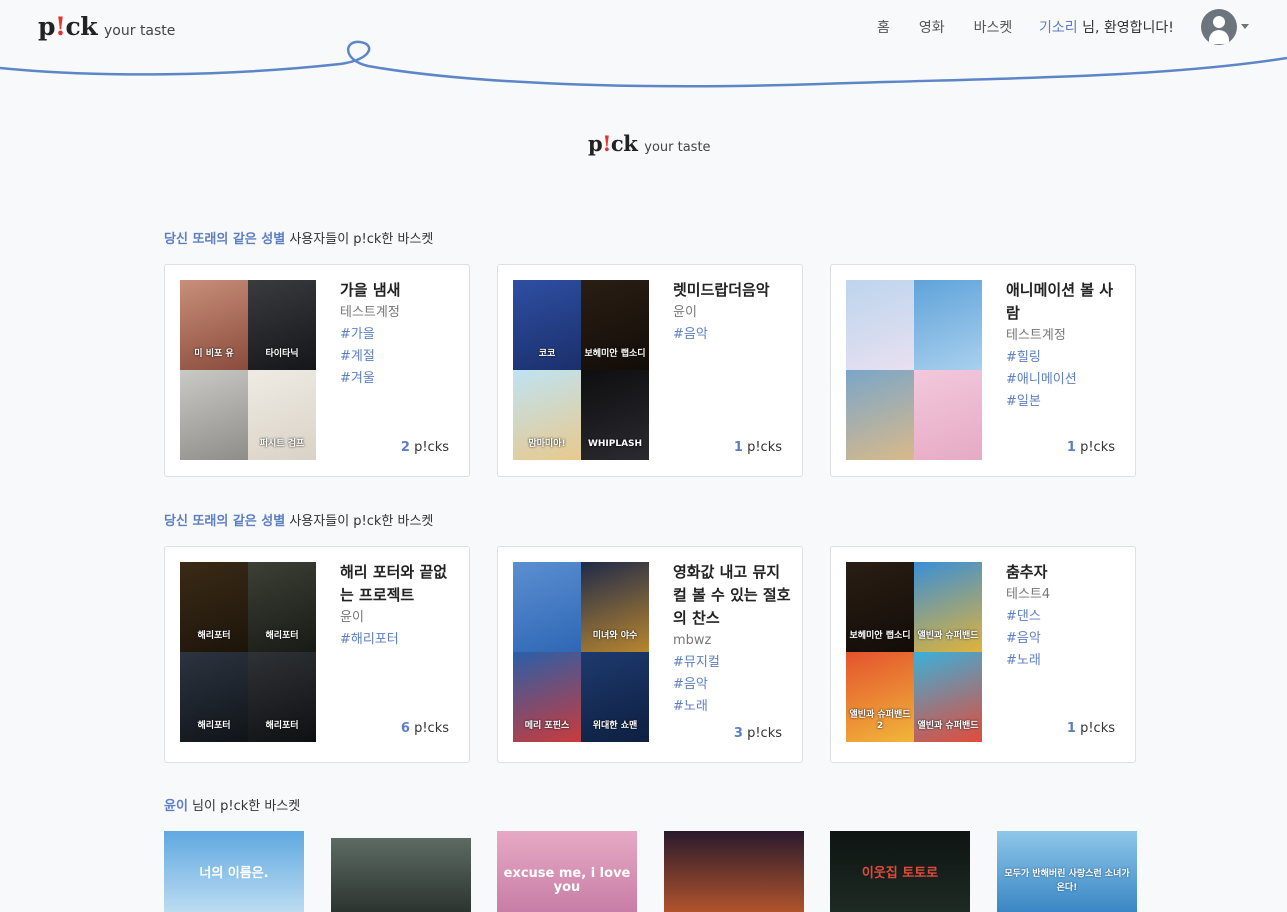 This screenshot has width=1287, height=912. I want to click on poster-collage: 미녀와 야수 메리 포핀스 위대한 쇼맨, so click(581, 652).